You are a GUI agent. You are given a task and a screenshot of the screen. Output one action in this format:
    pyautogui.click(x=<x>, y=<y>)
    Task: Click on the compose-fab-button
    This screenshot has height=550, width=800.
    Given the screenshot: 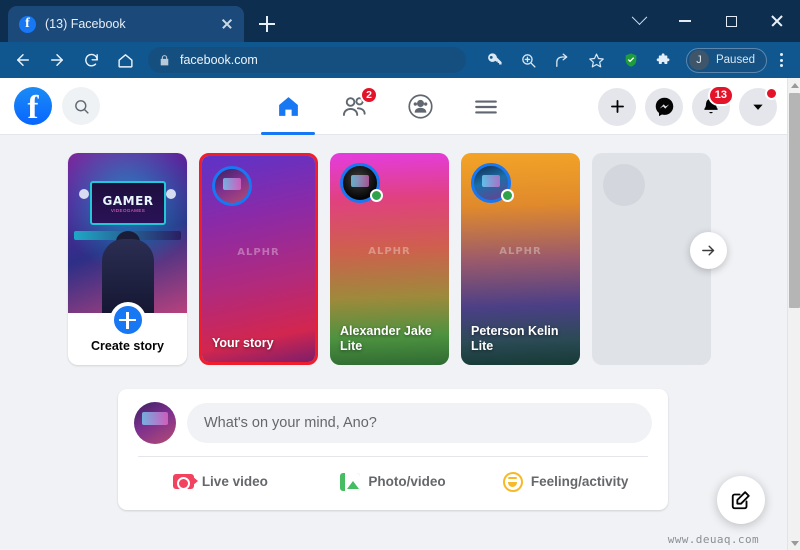 What is the action you would take?
    pyautogui.click(x=741, y=500)
    